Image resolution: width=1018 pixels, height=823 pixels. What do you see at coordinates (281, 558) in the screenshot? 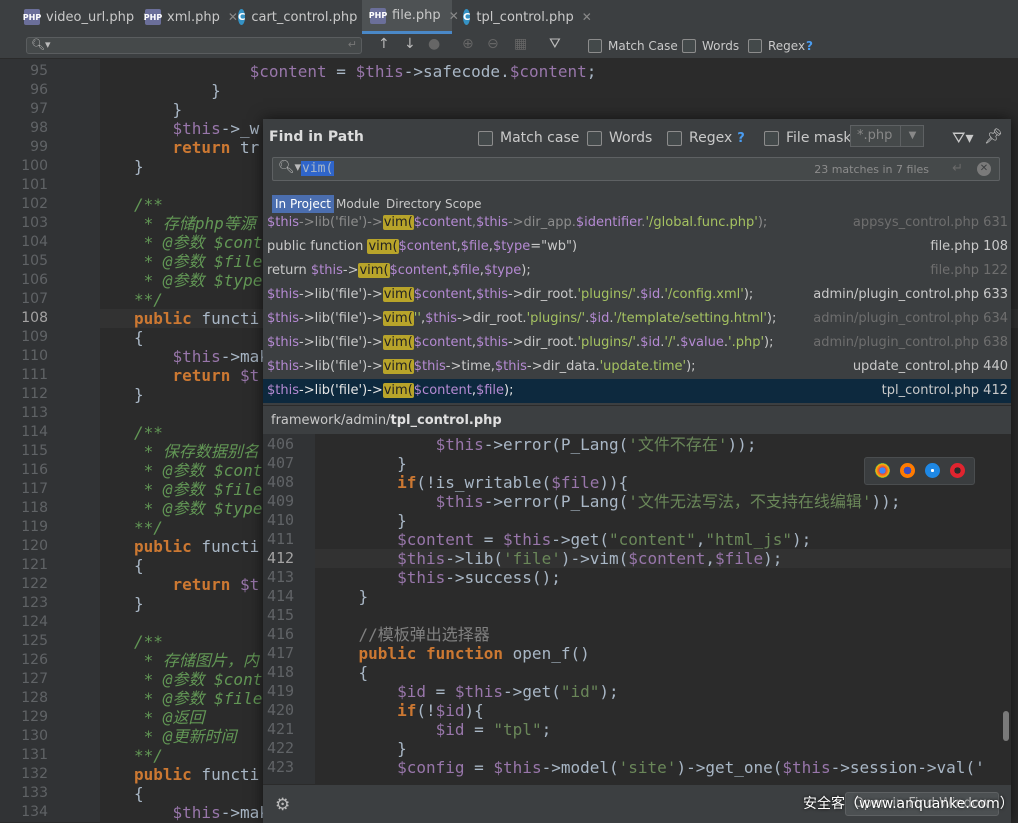
I see `preview-line-number: 412` at bounding box center [281, 558].